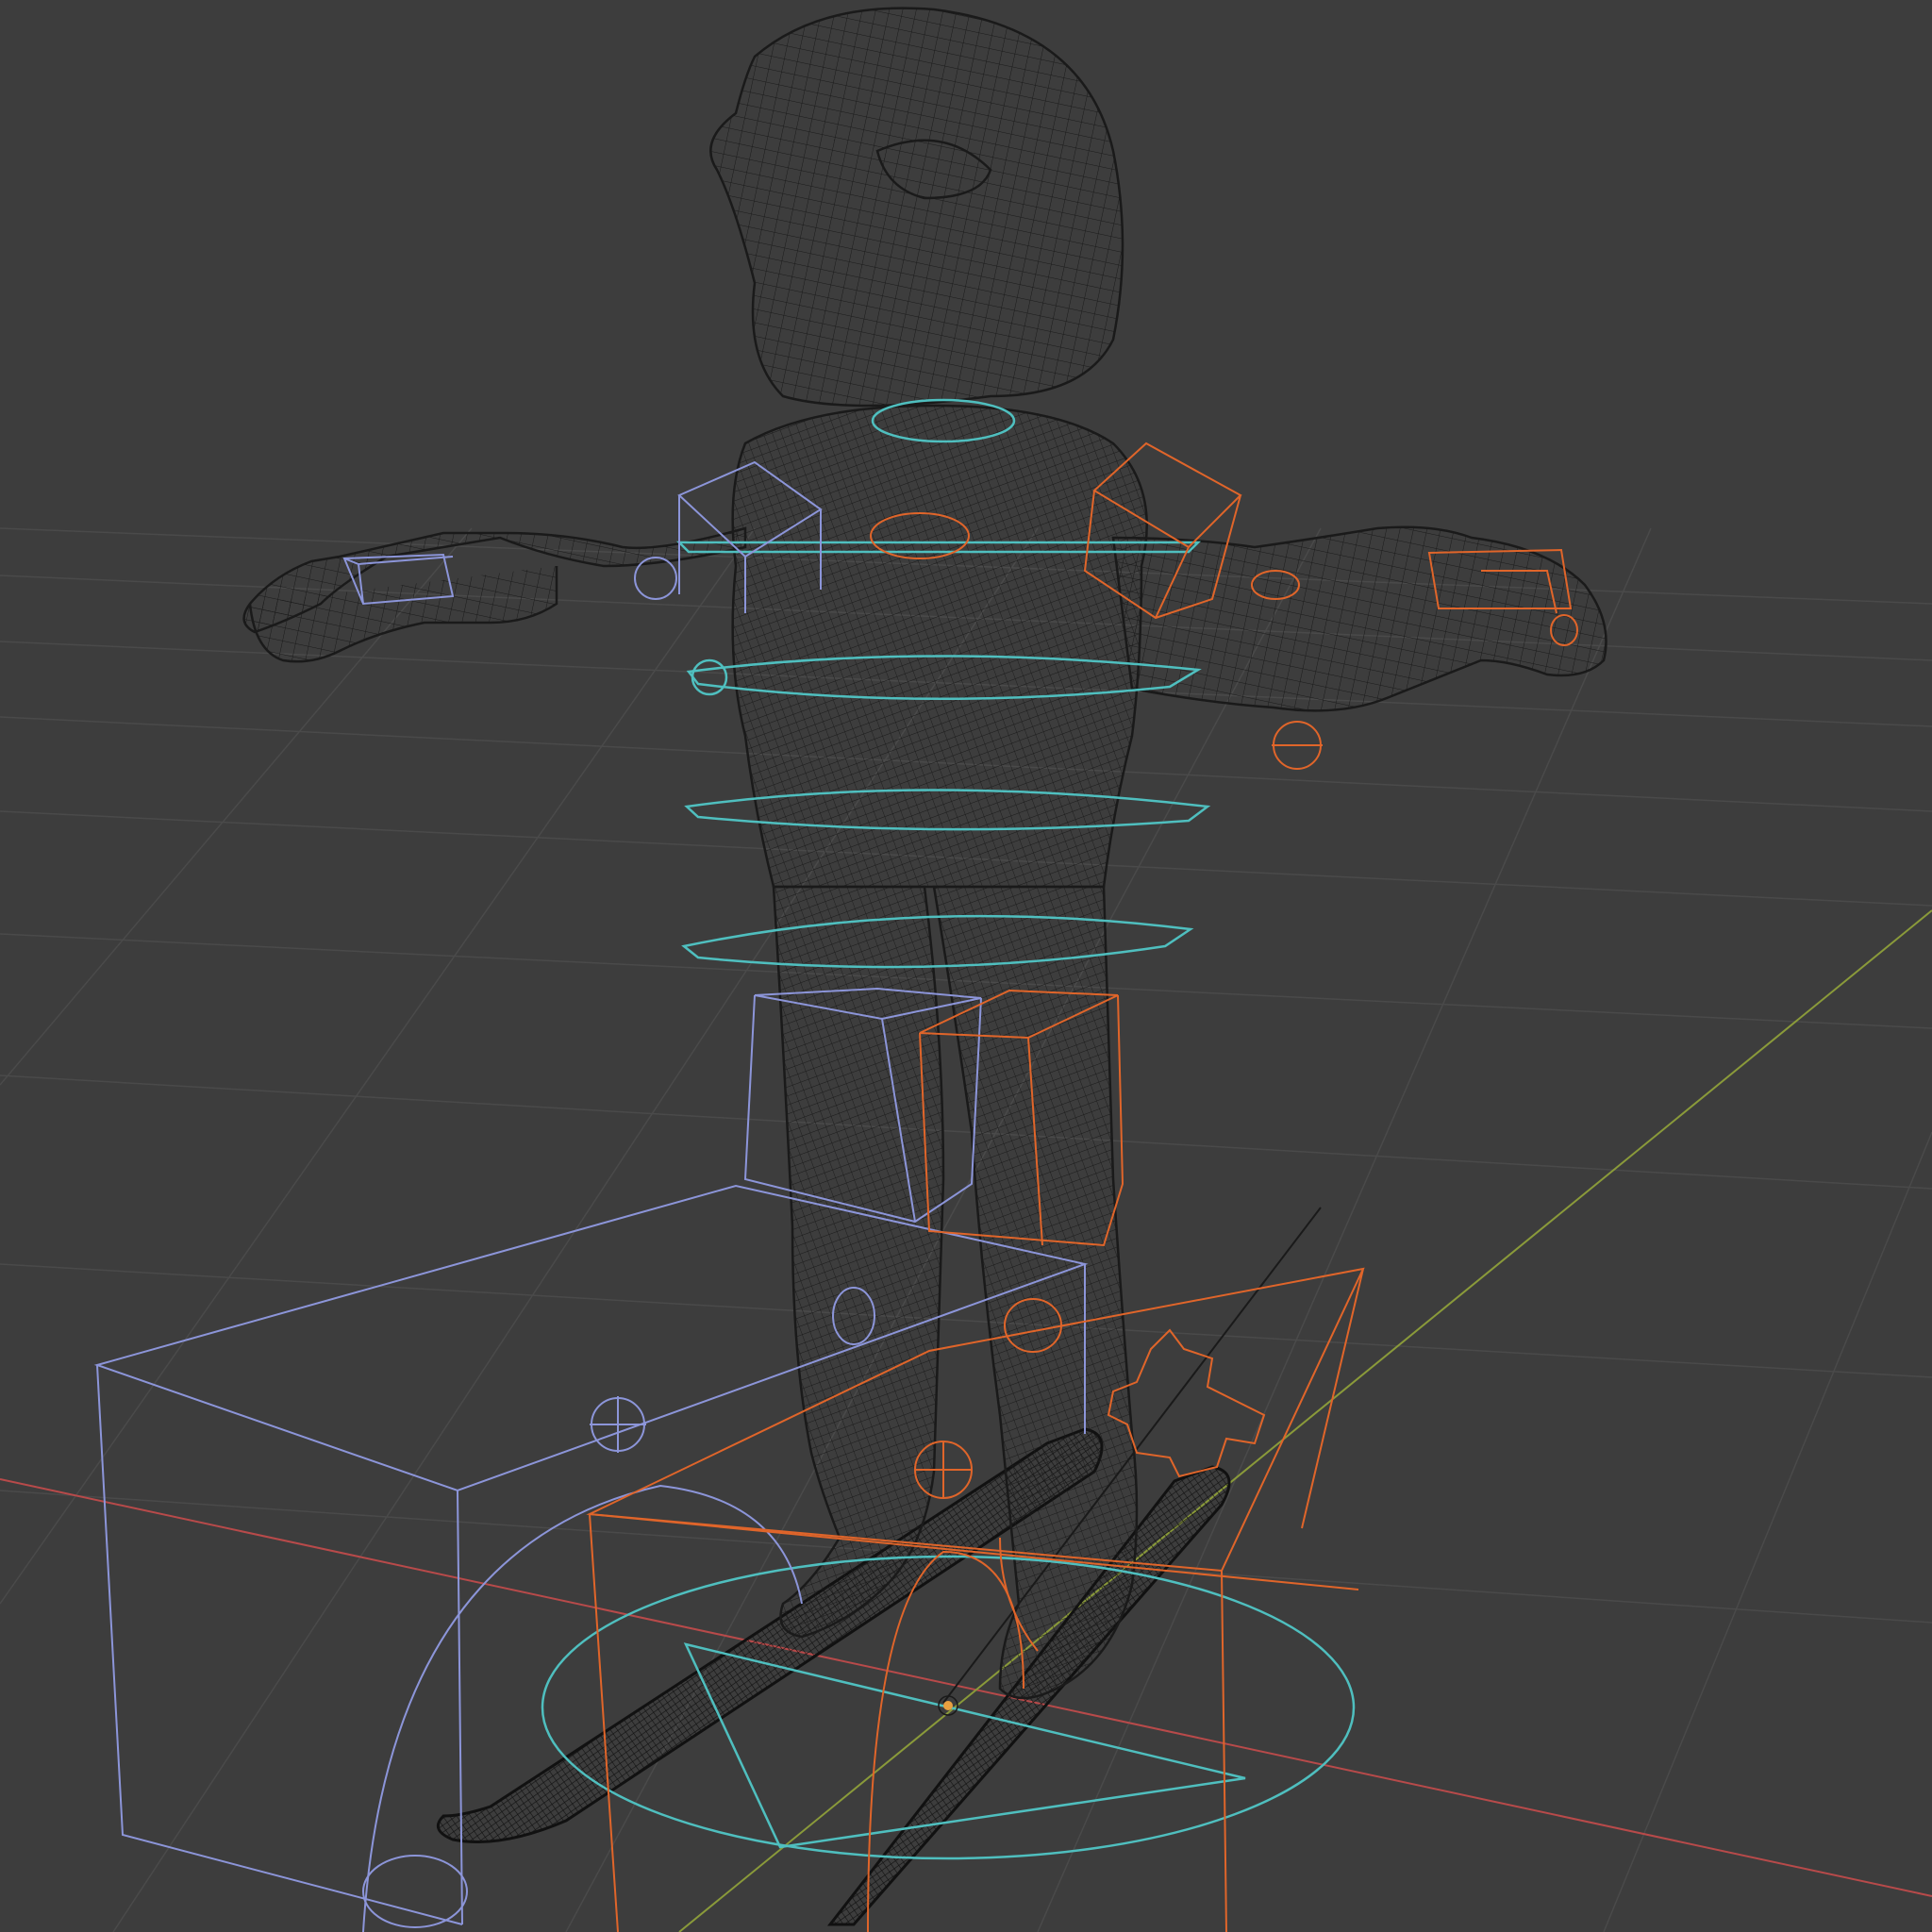 This screenshot has width=1932, height=1932. I want to click on pelvis-control, so click(937, 942).